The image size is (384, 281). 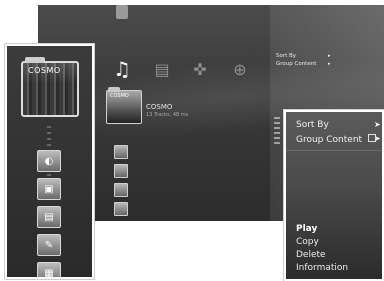 I want to click on edit-icon: ✎, so click(x=49, y=245).